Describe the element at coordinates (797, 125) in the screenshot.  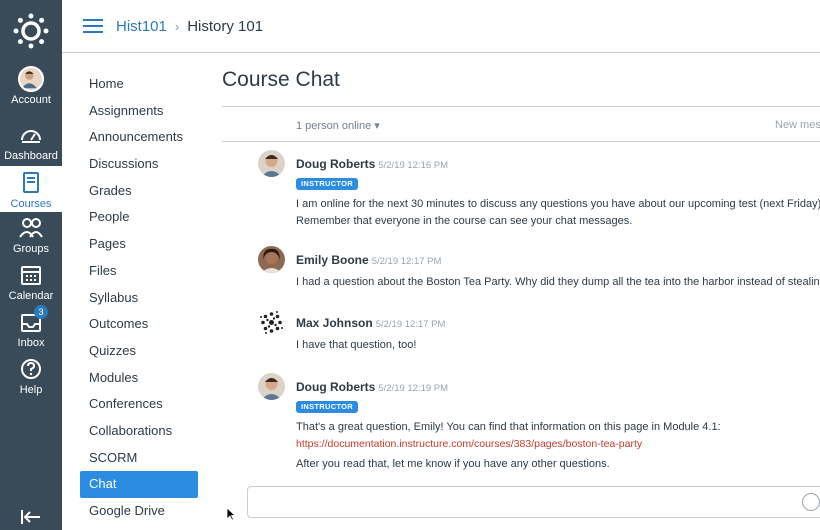
I see `new-messages-indicator: New mess` at that location.